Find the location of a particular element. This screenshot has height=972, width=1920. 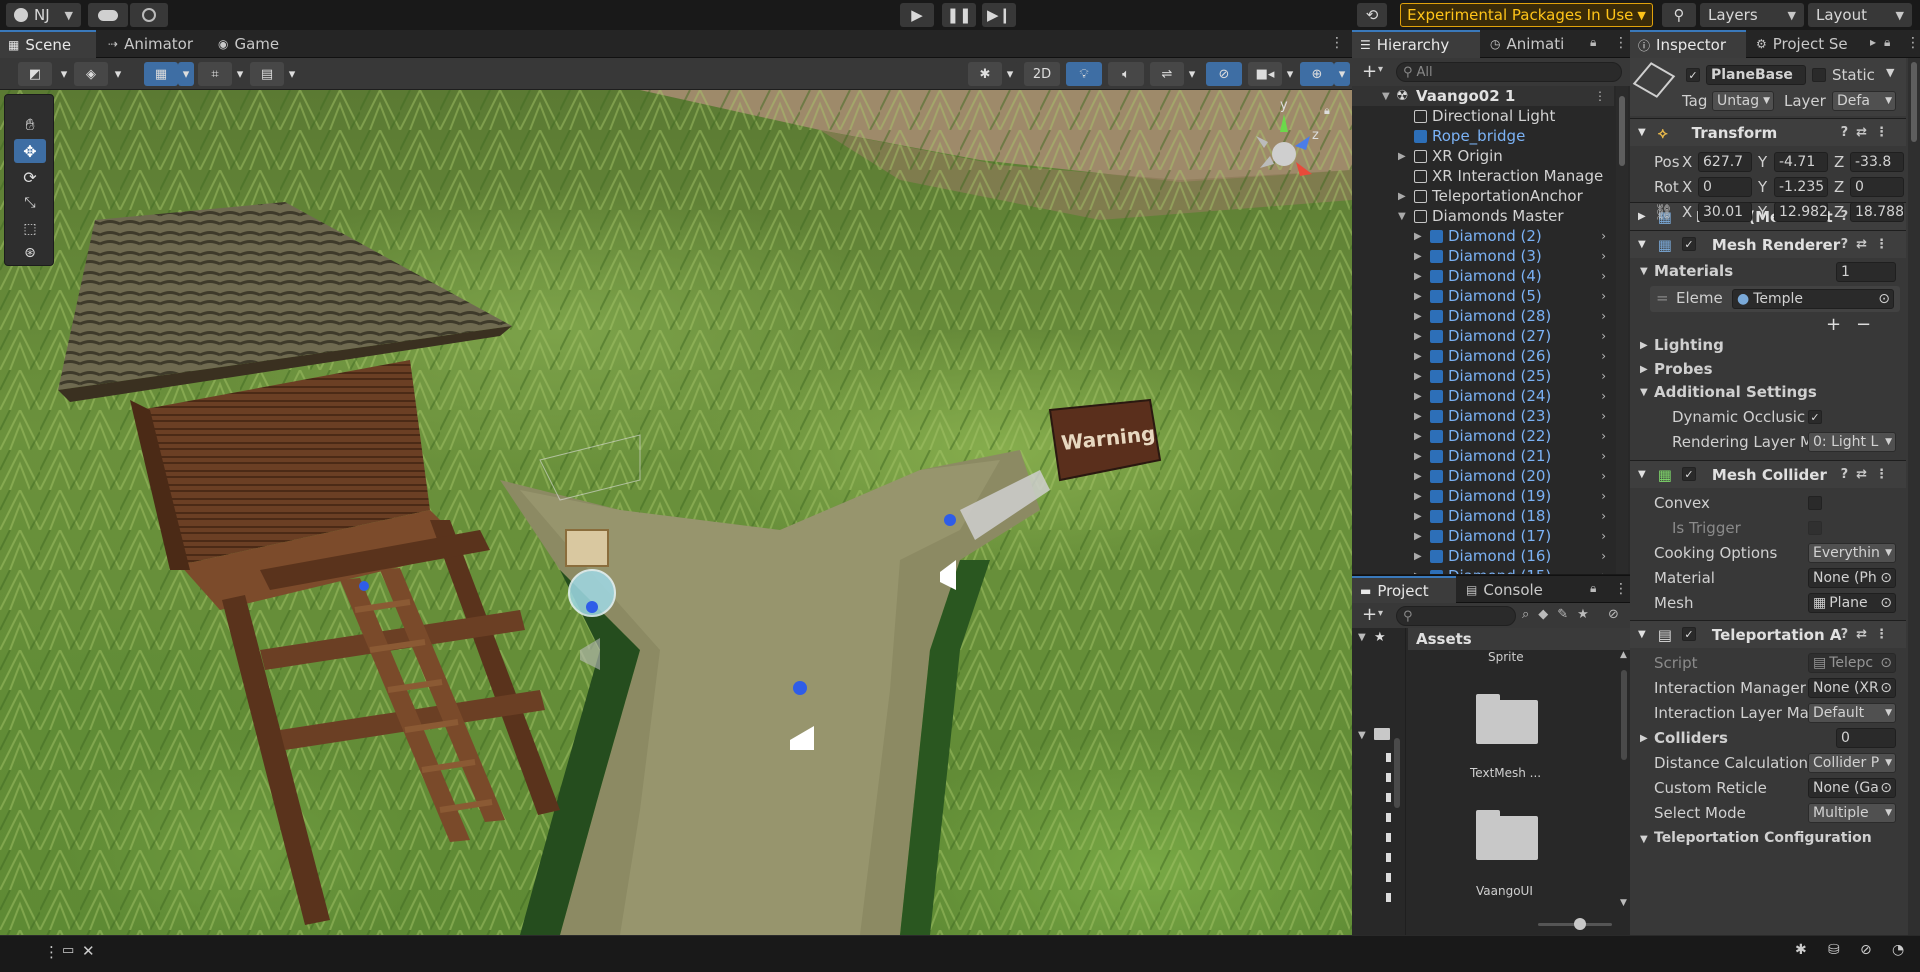

visibility-icon: ⊘ is located at coordinates (1613, 614).